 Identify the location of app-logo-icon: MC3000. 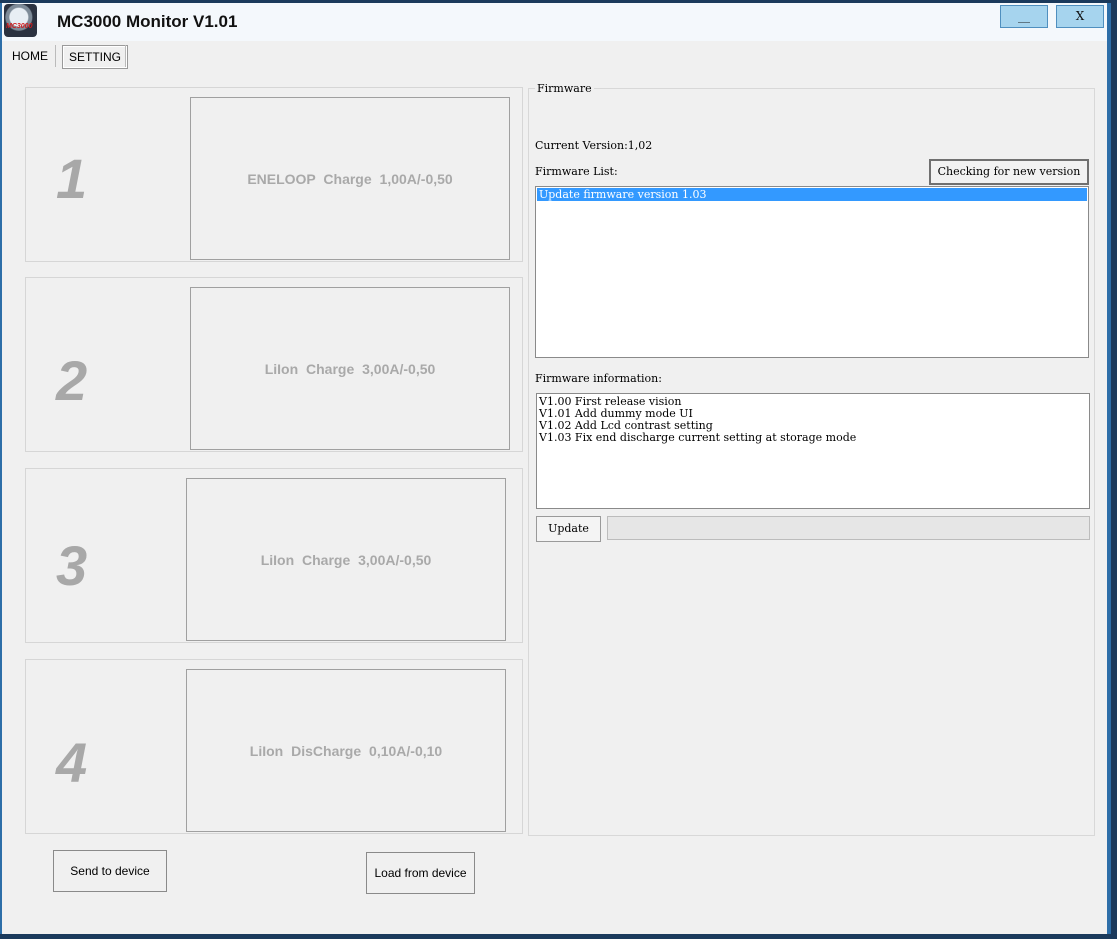
(20, 20).